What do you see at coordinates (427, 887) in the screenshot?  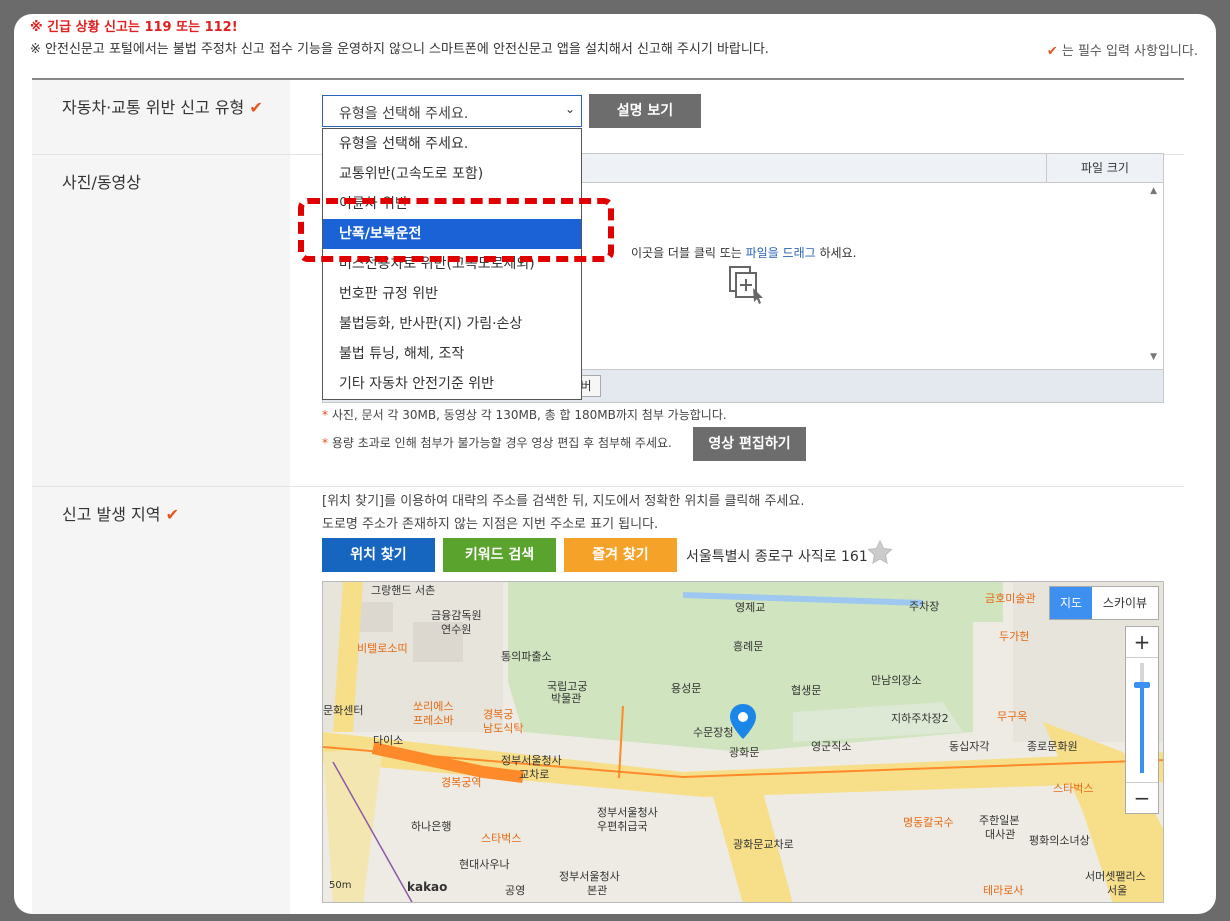 I see `kakao-logo: kakao` at bounding box center [427, 887].